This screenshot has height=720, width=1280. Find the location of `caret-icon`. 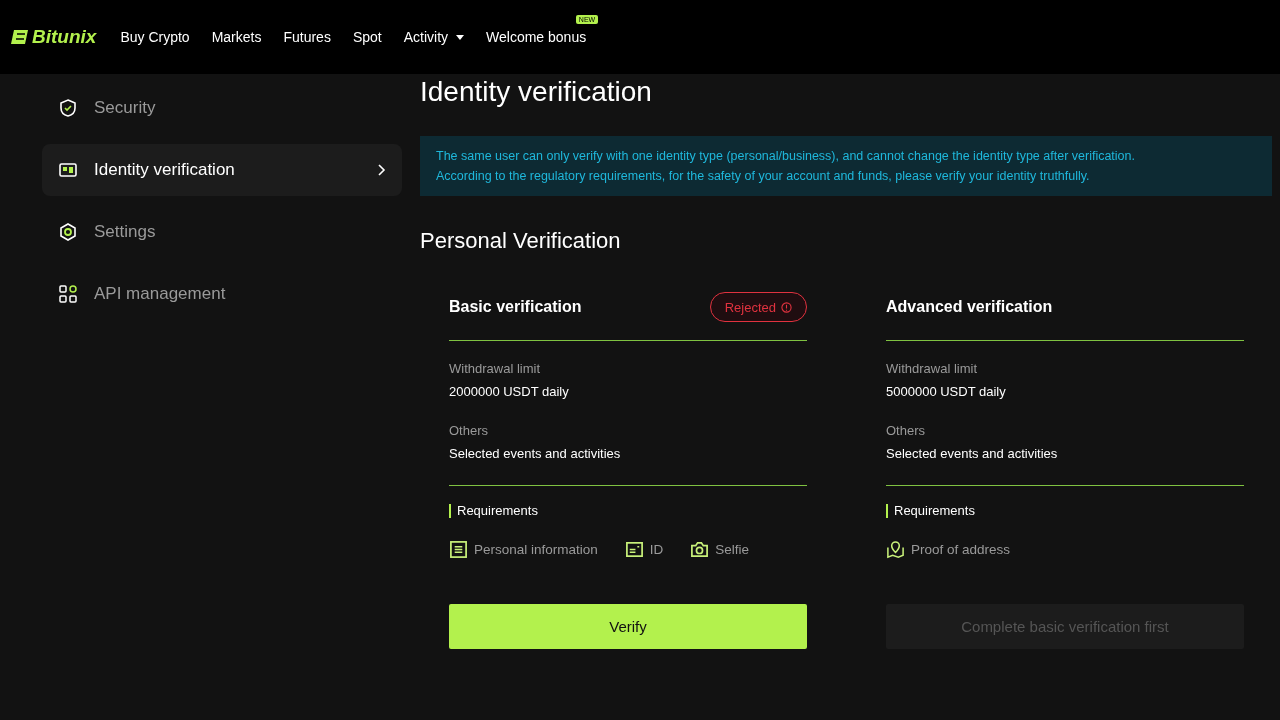

caret-icon is located at coordinates (460, 37).